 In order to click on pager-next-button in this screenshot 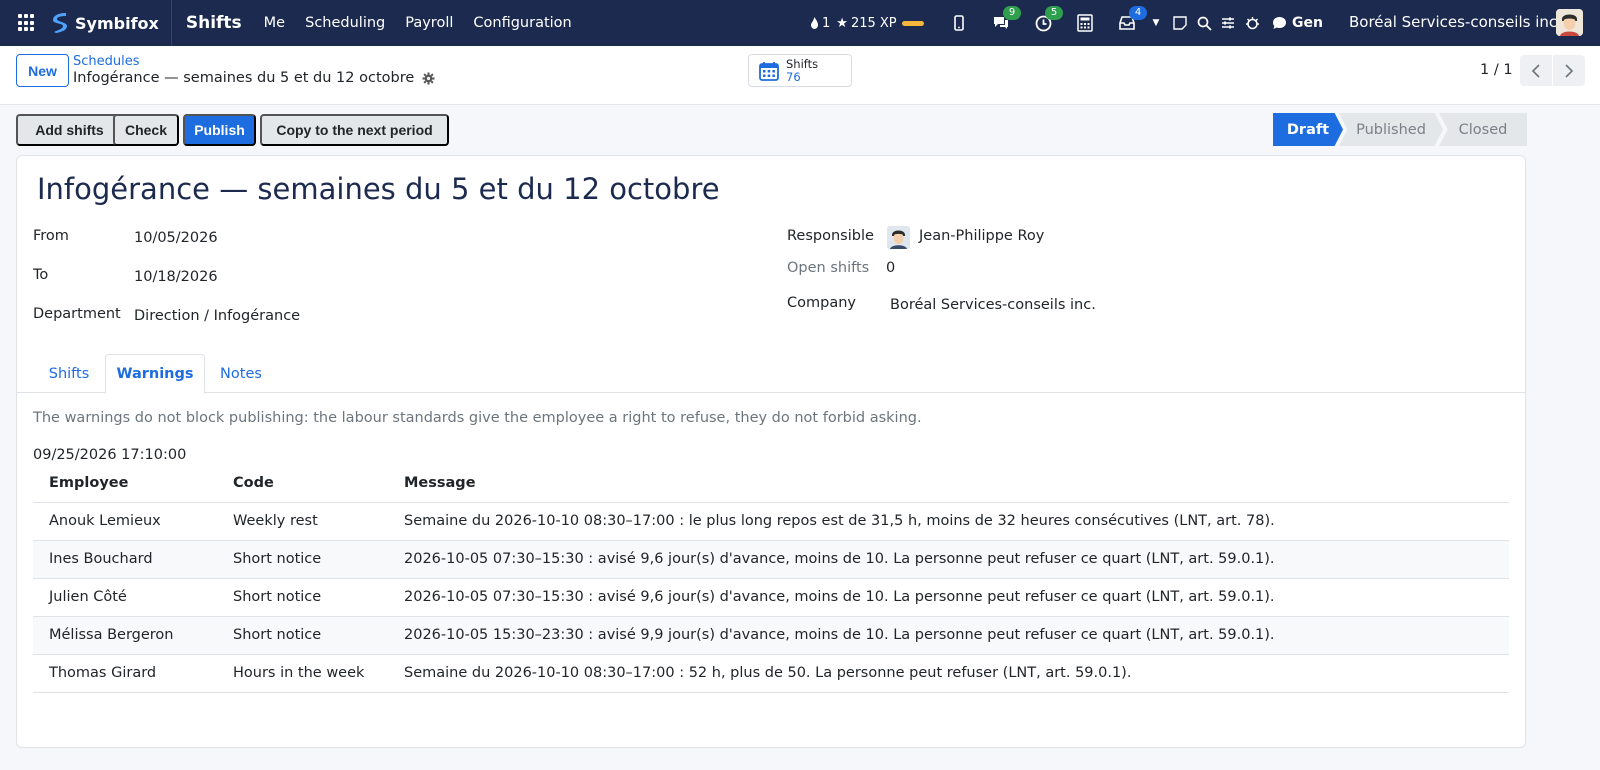, I will do `click(1569, 70)`.